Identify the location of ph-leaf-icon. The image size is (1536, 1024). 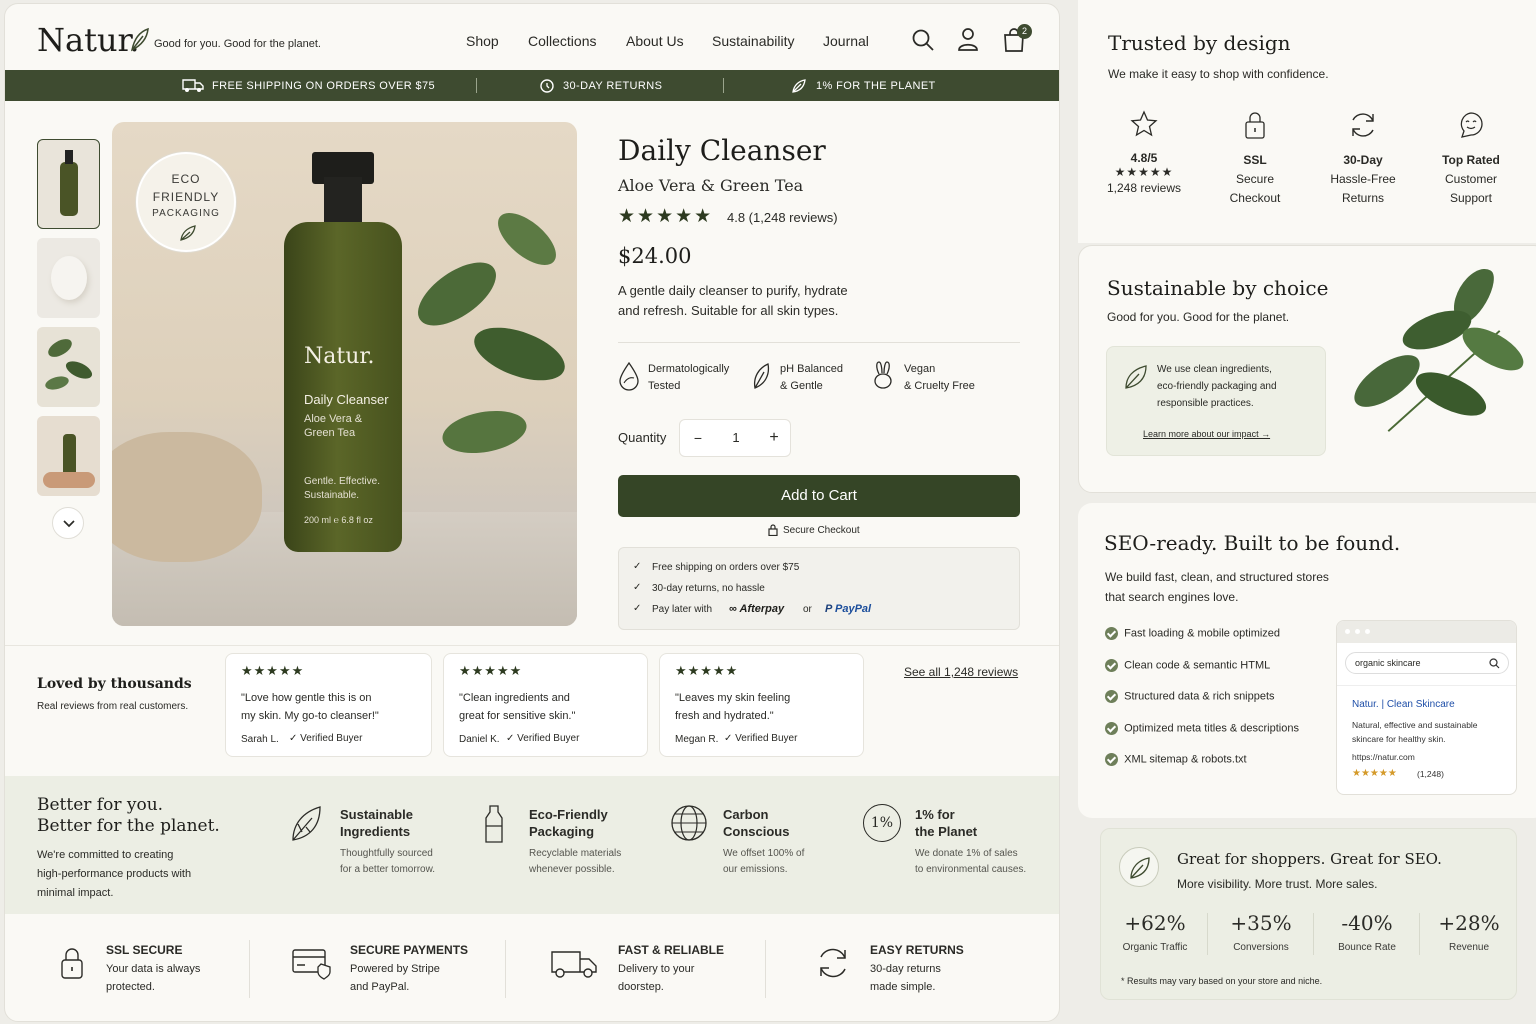
(761, 376).